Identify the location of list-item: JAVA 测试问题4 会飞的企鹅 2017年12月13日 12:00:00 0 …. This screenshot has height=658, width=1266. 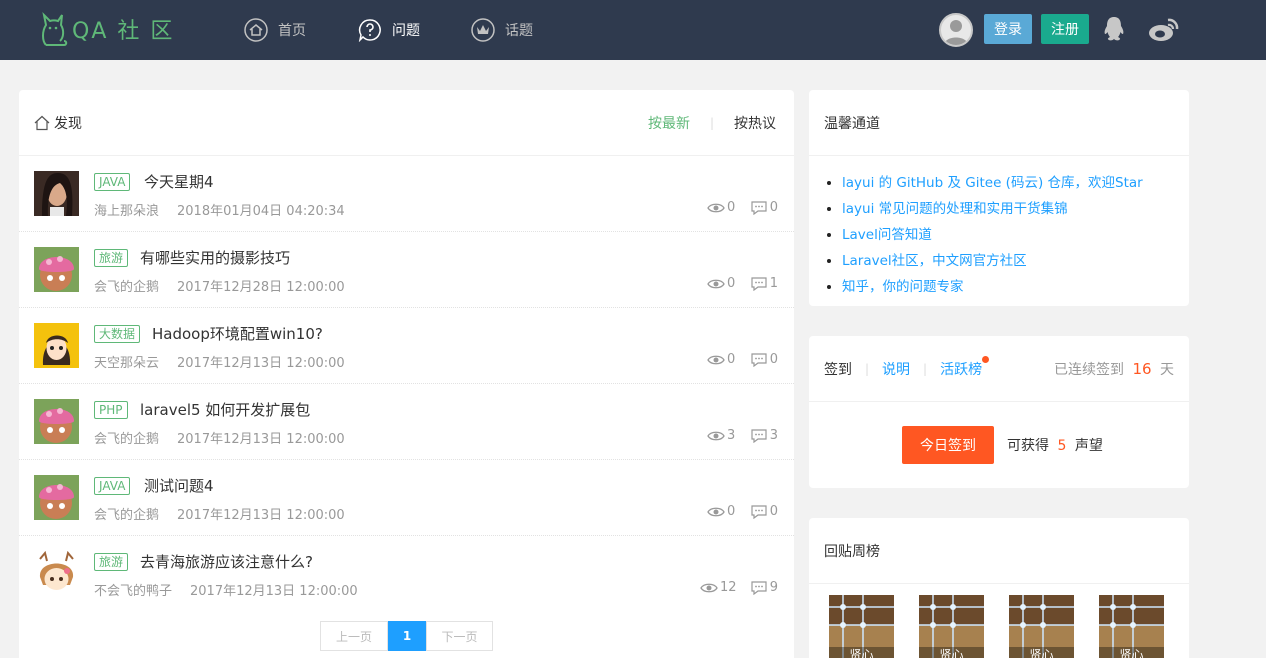
(406, 498).